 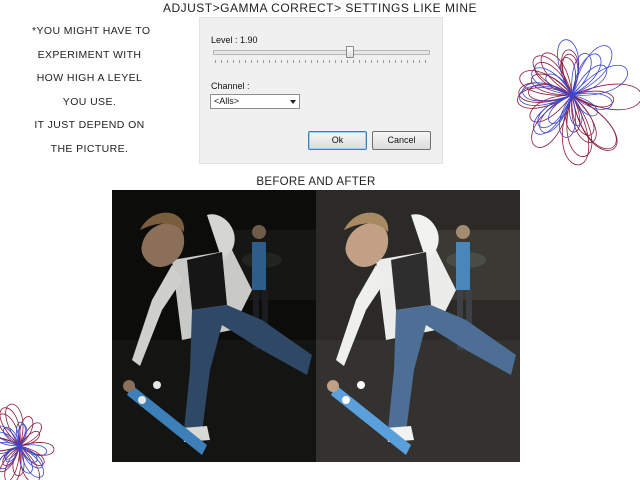 I want to click on level-slider-thumb, so click(x=350, y=52).